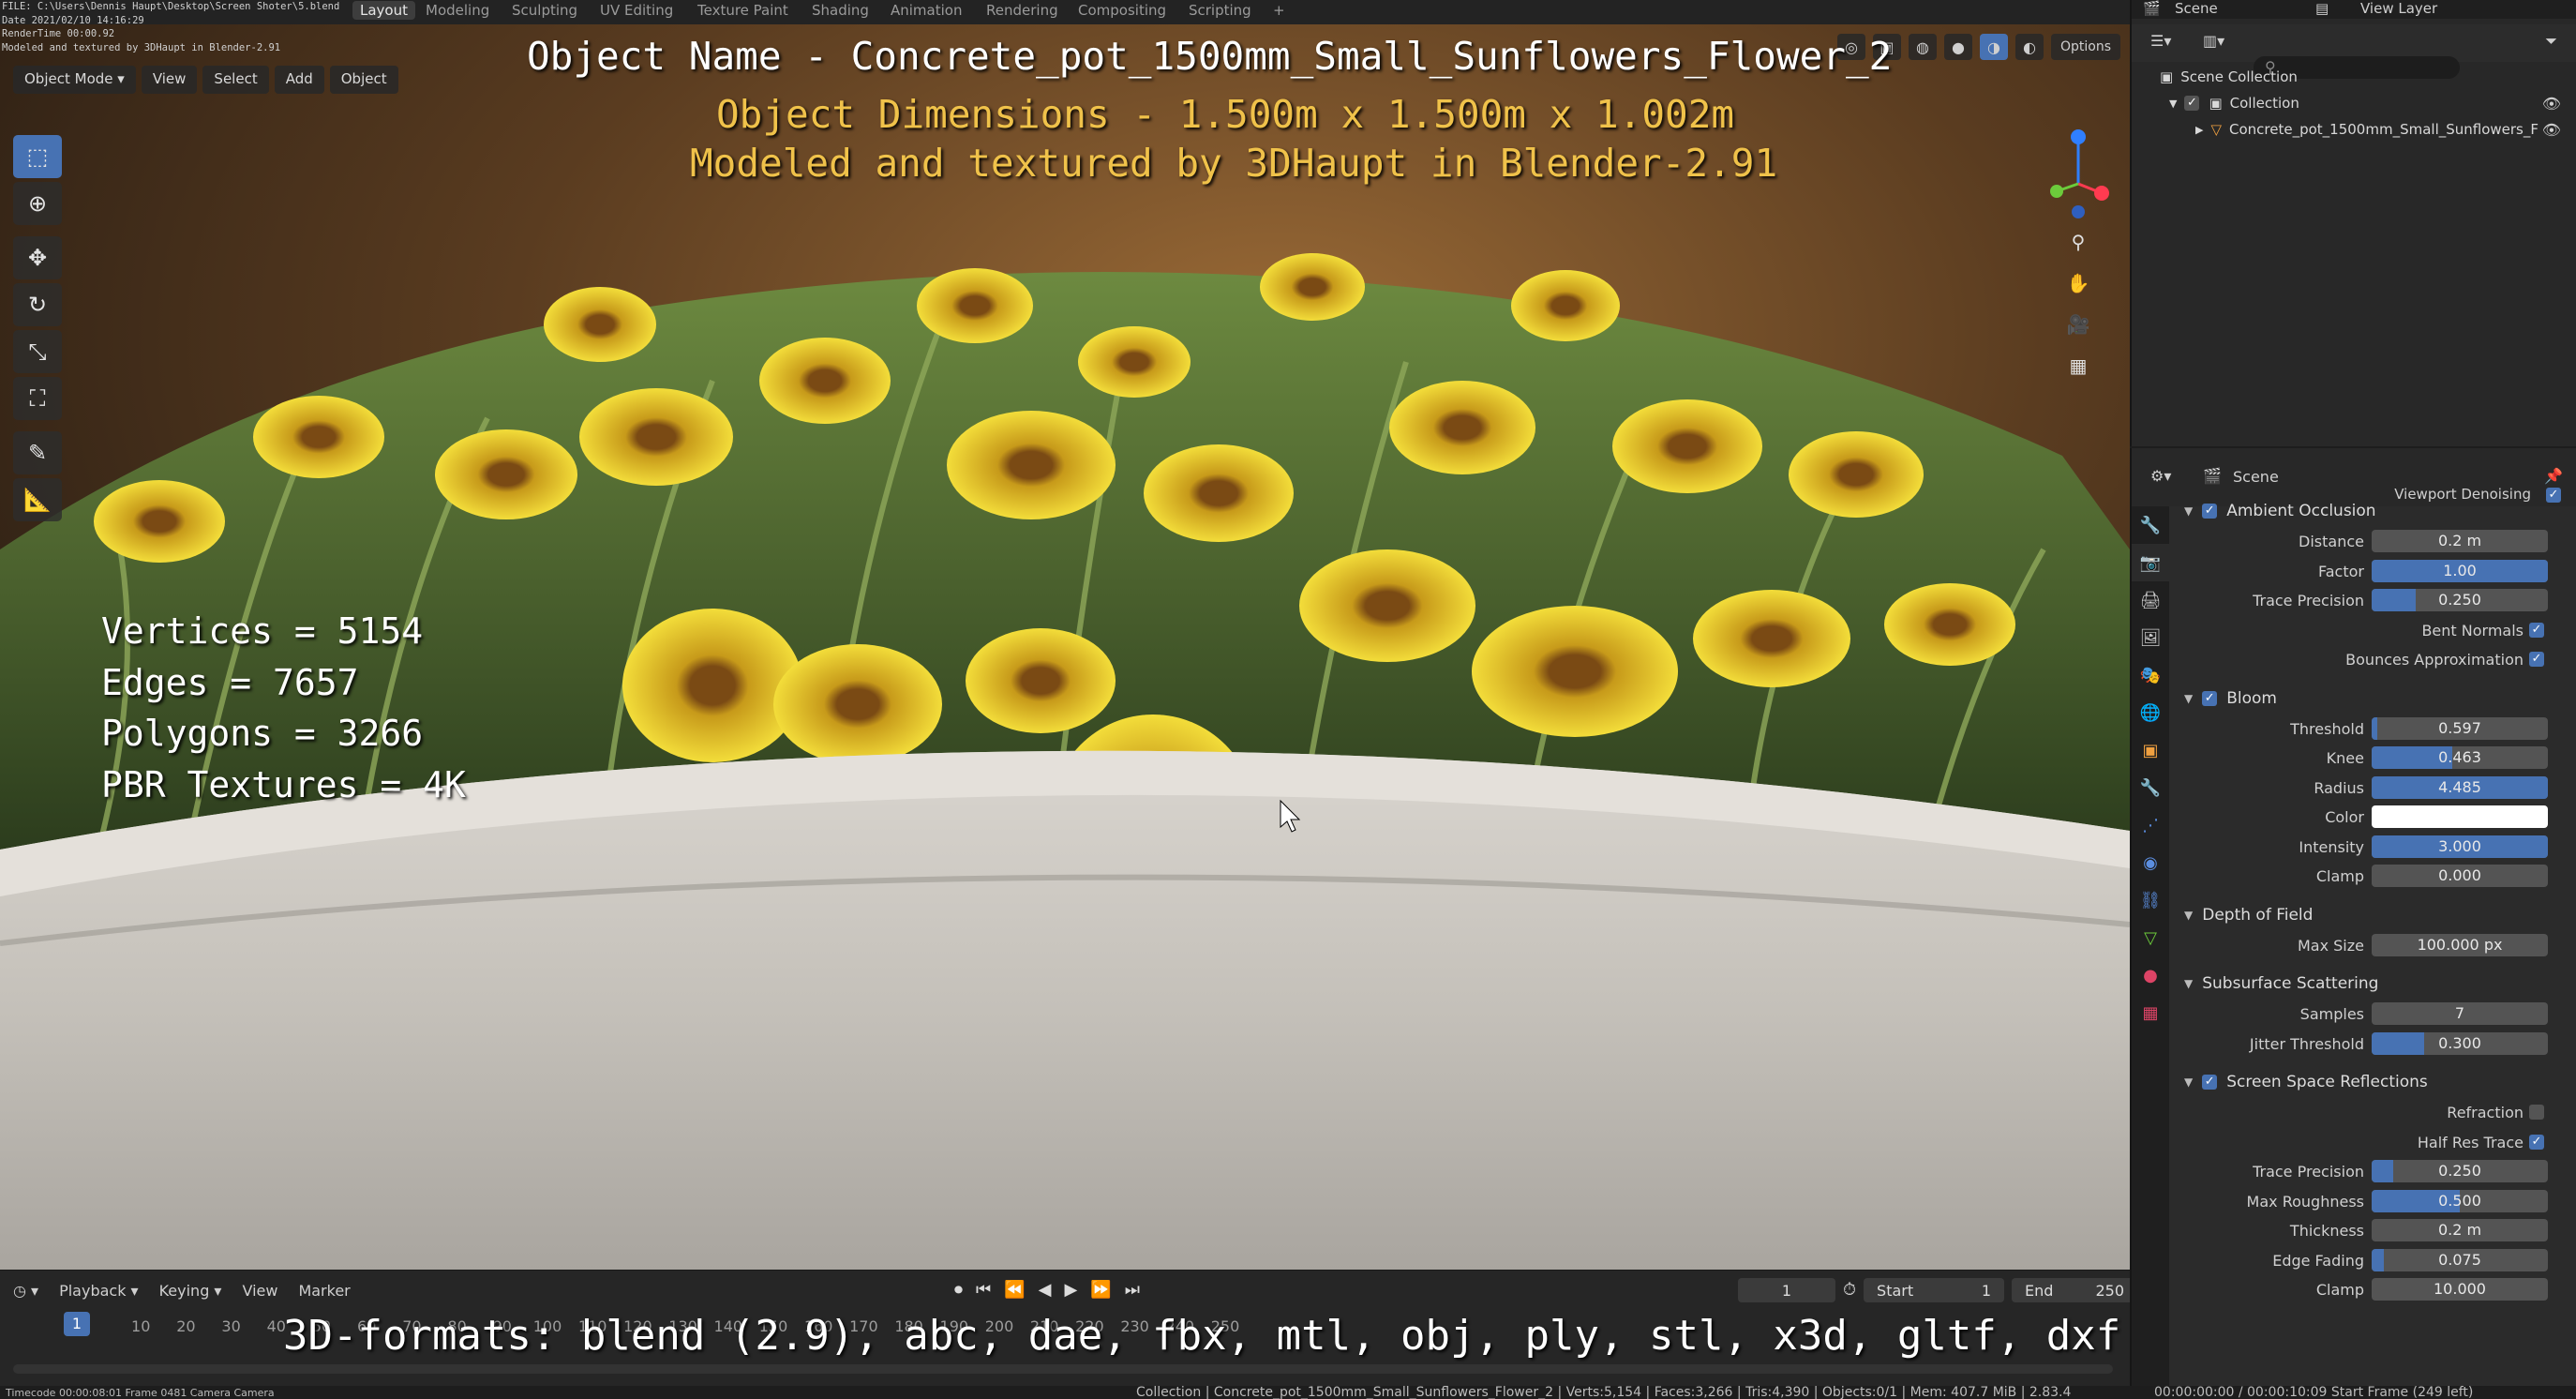  I want to click on menu-keying: Keying ▾, so click(190, 1291).